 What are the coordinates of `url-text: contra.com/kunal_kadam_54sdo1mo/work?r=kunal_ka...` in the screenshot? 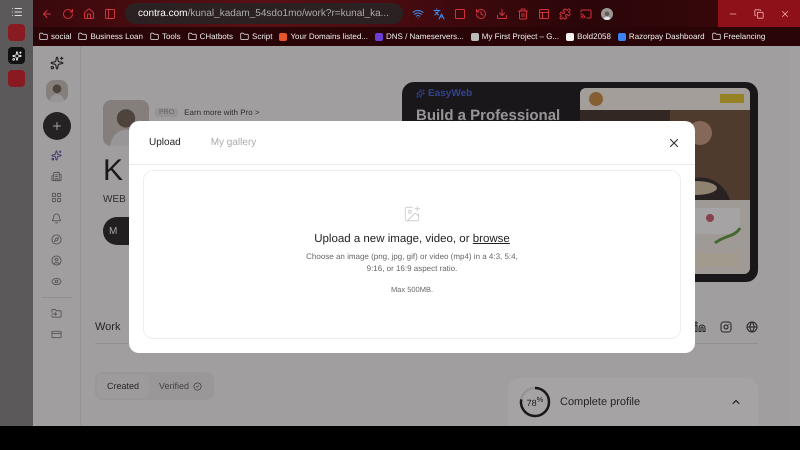 It's located at (263, 13).